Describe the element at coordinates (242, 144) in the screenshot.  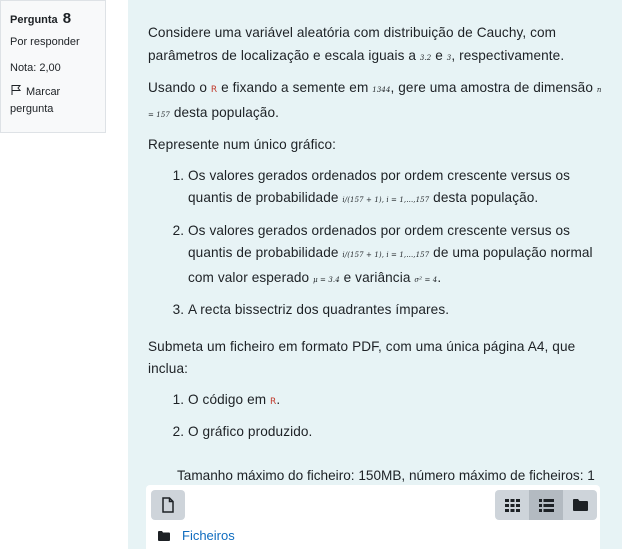
I see `represent-paragraph: Represente num único gráfico:` at that location.